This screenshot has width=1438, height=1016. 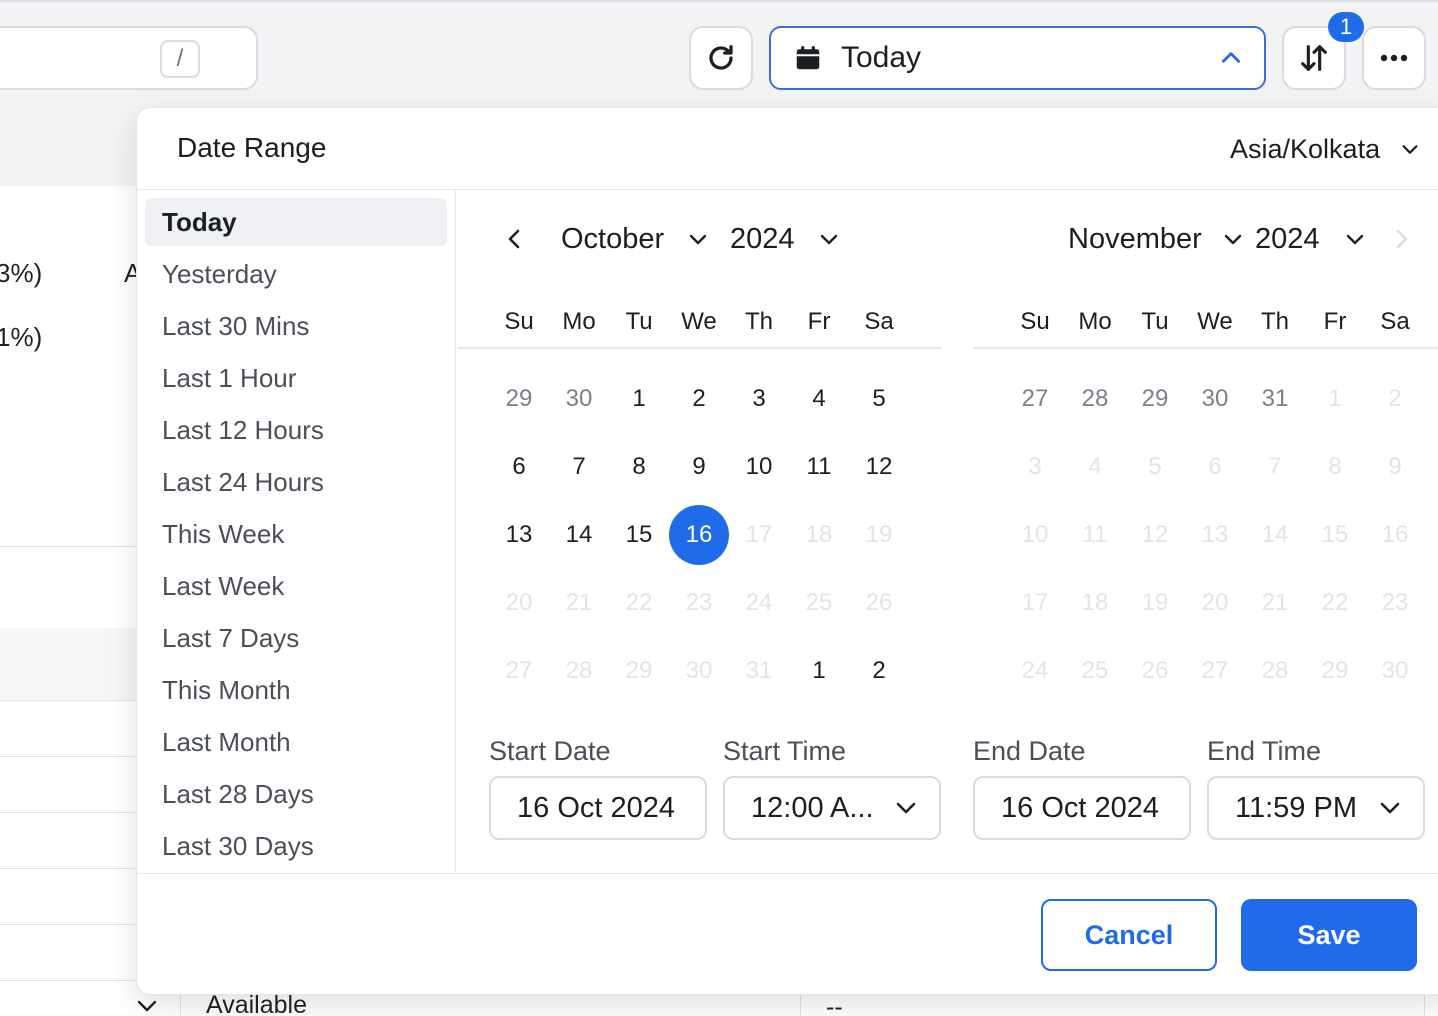 What do you see at coordinates (296, 846) in the screenshot?
I see `preset-item: Last 30 Days` at bounding box center [296, 846].